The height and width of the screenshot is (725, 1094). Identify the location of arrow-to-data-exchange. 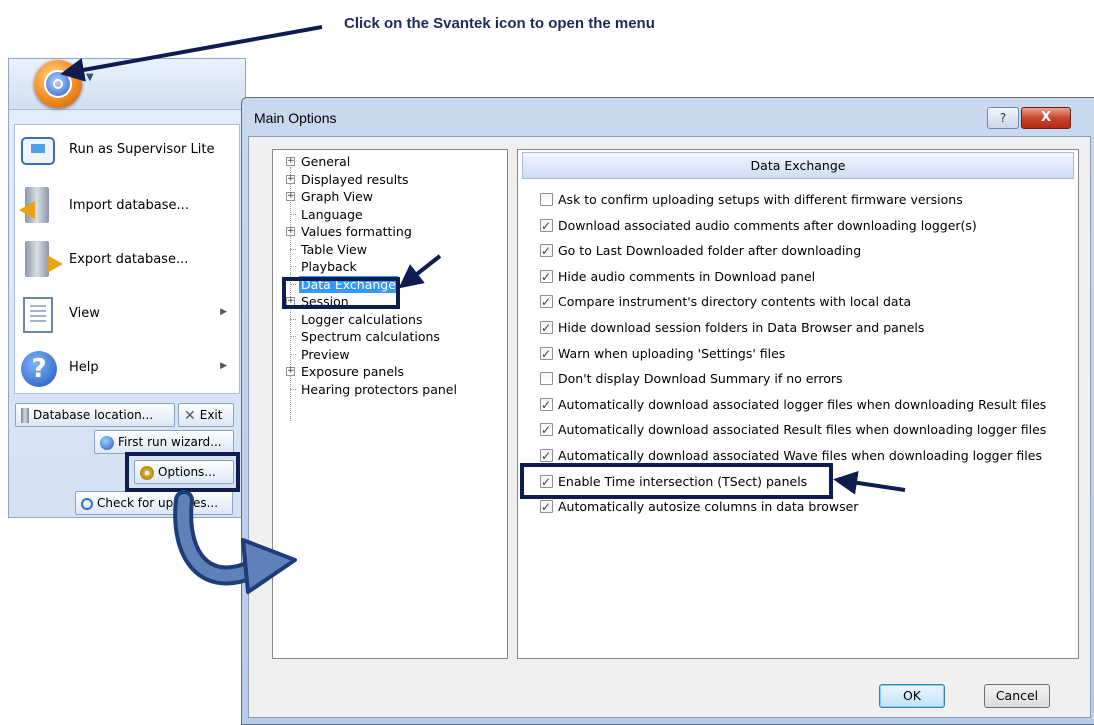
(420, 271).